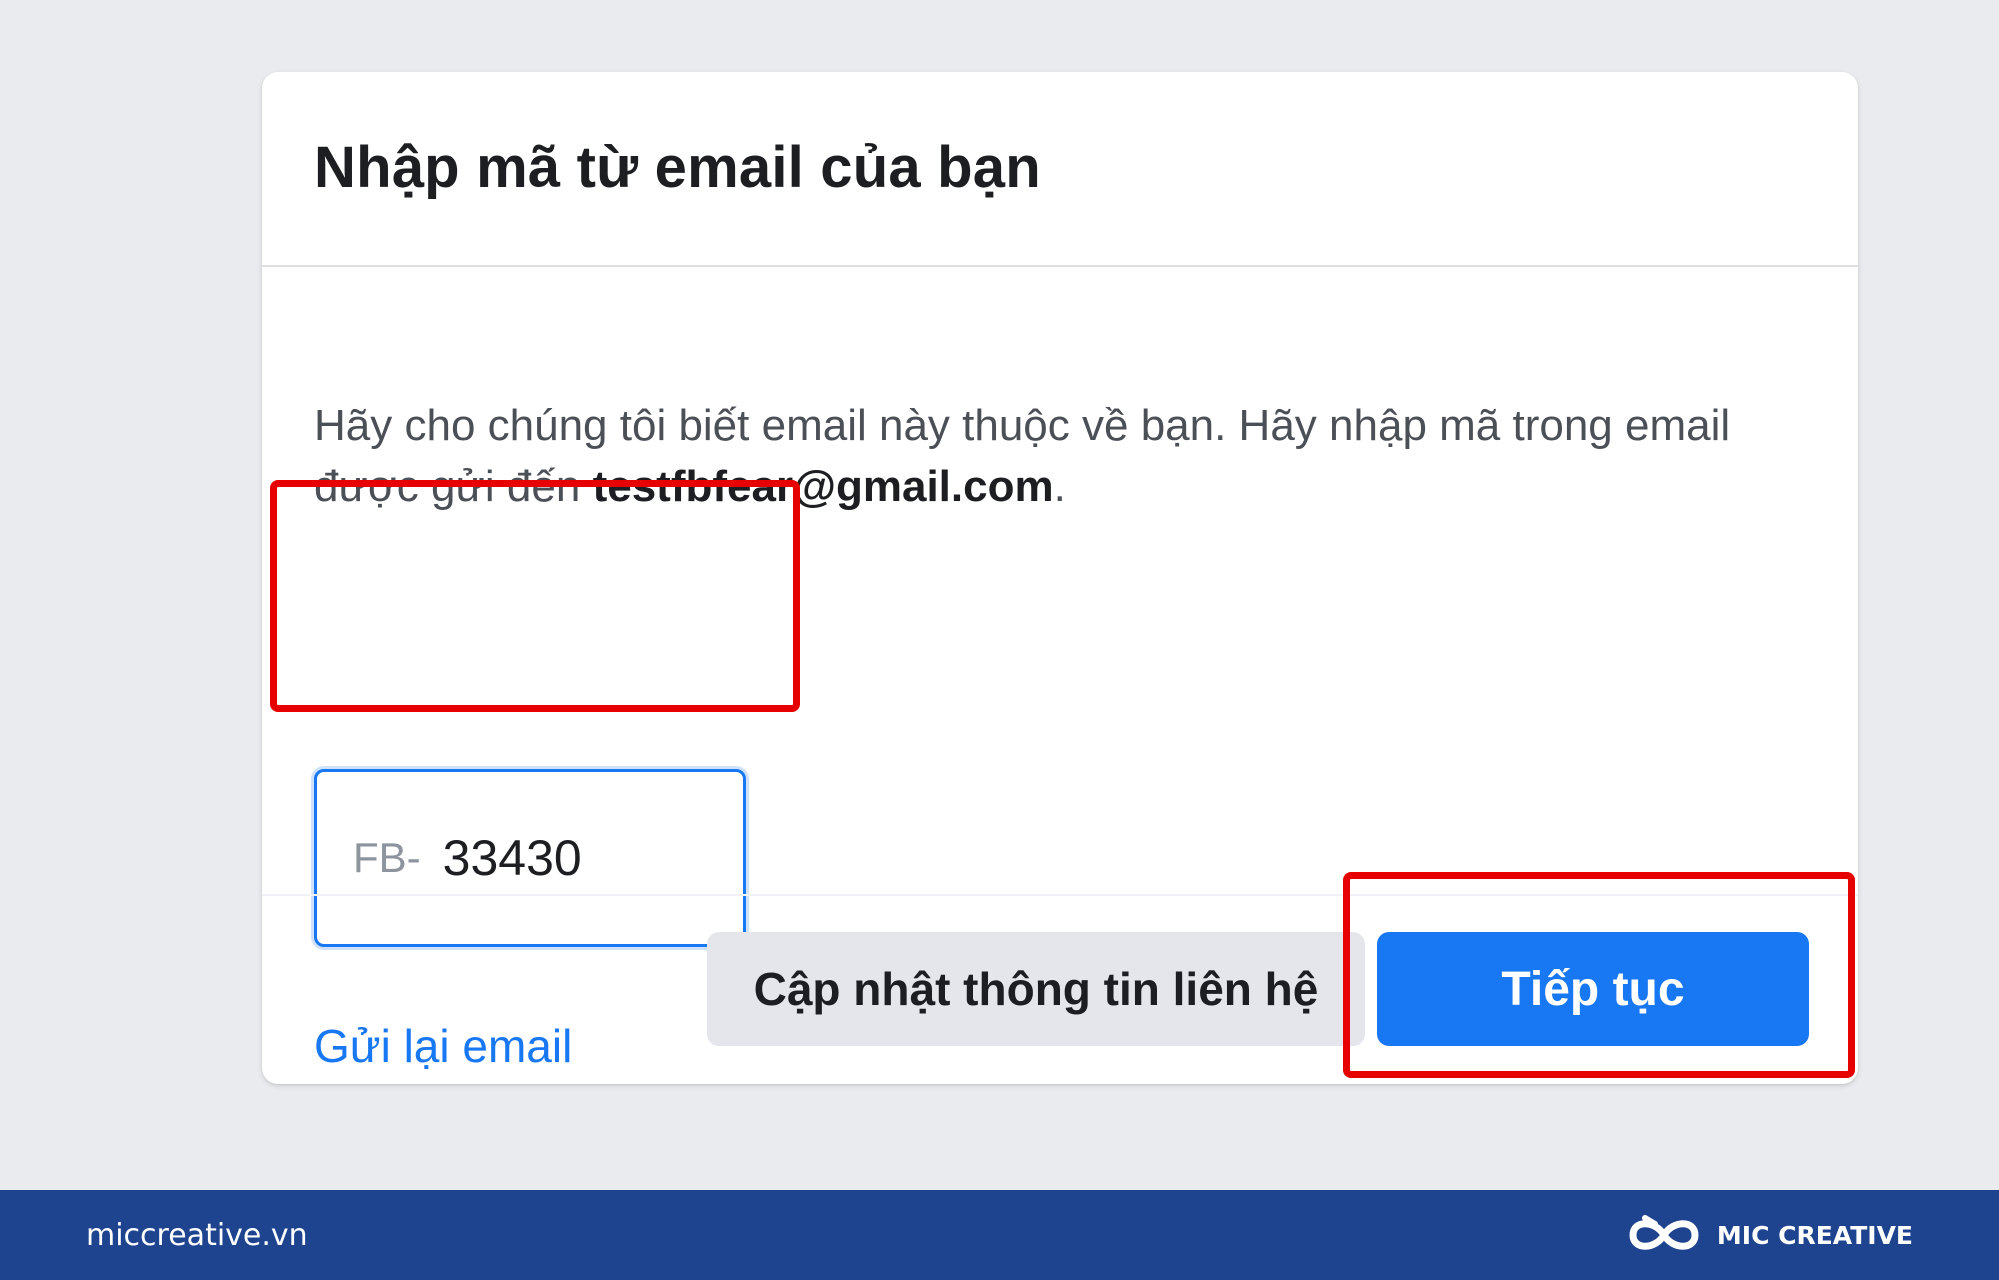  What do you see at coordinates (1059, 486) in the screenshot?
I see `description-end: .` at bounding box center [1059, 486].